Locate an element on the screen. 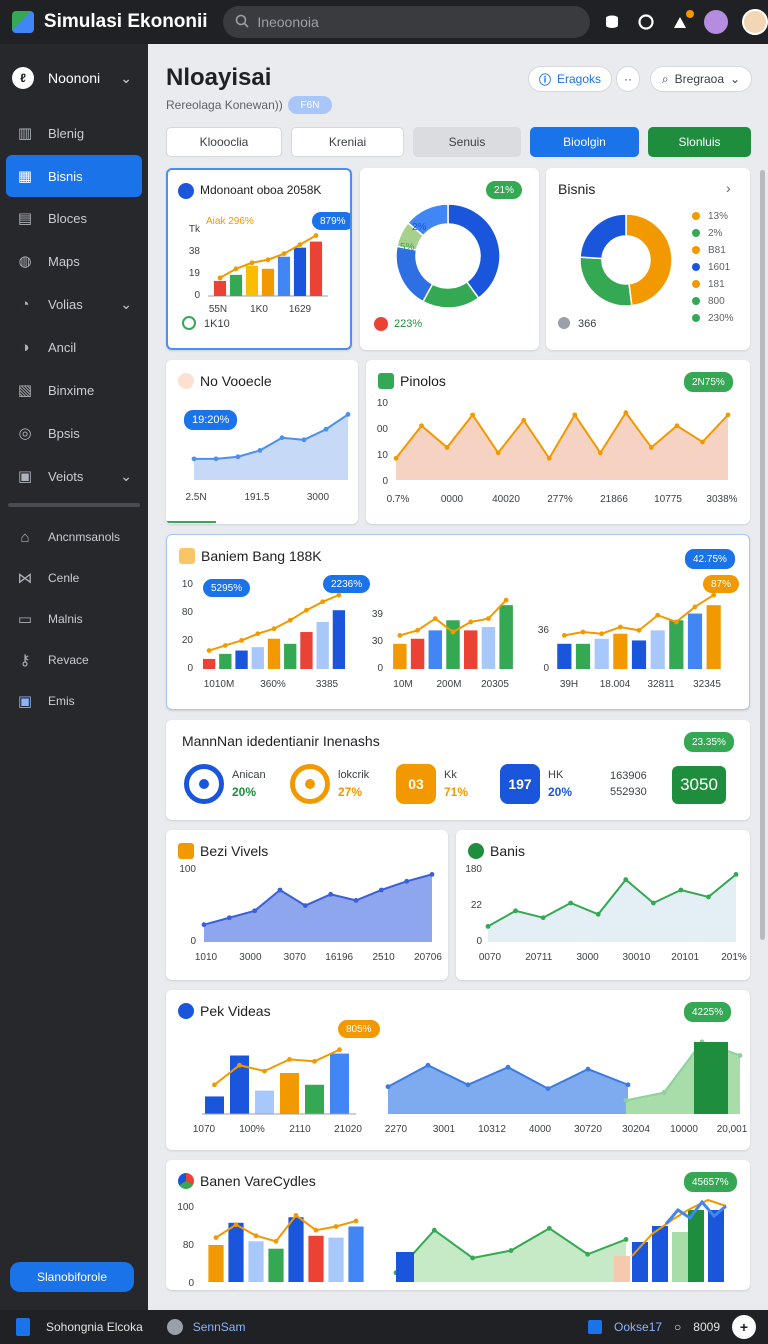  card-donut: 21% 2% 5% 223% is located at coordinates (449, 259).